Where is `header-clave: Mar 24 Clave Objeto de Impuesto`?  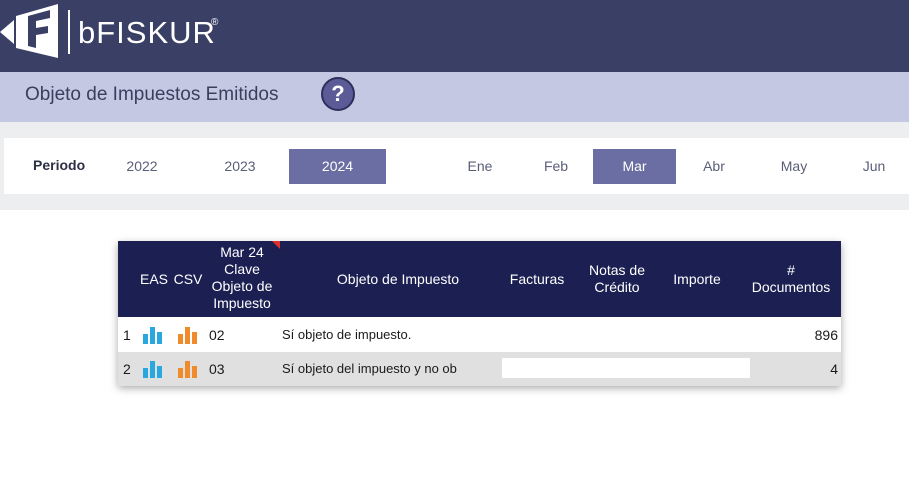 header-clave: Mar 24 Clave Objeto de Impuesto is located at coordinates (242, 278).